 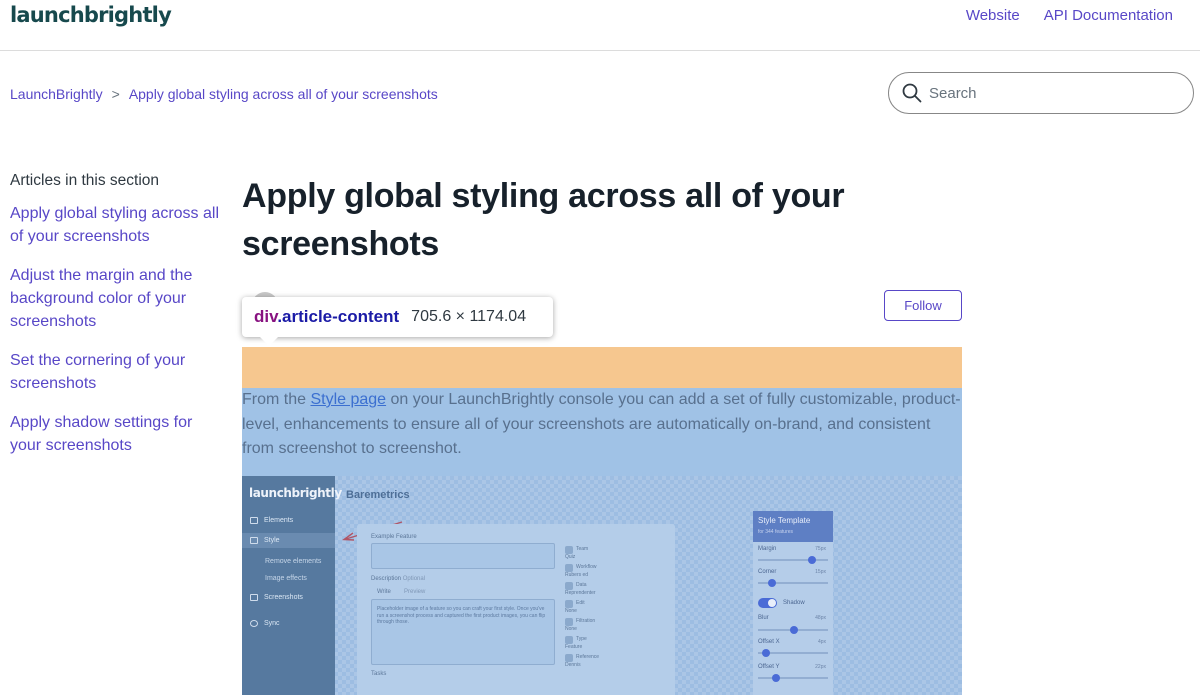 I want to click on offset-x-slider-knob, so click(x=766, y=653).